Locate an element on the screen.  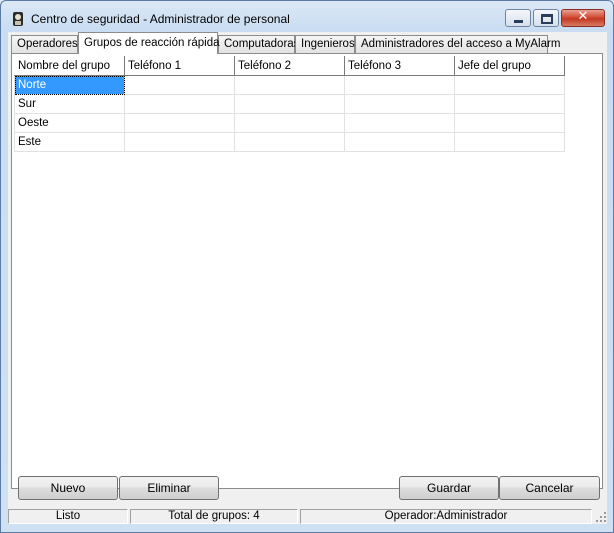
table-row: Norte is located at coordinates (289, 85).